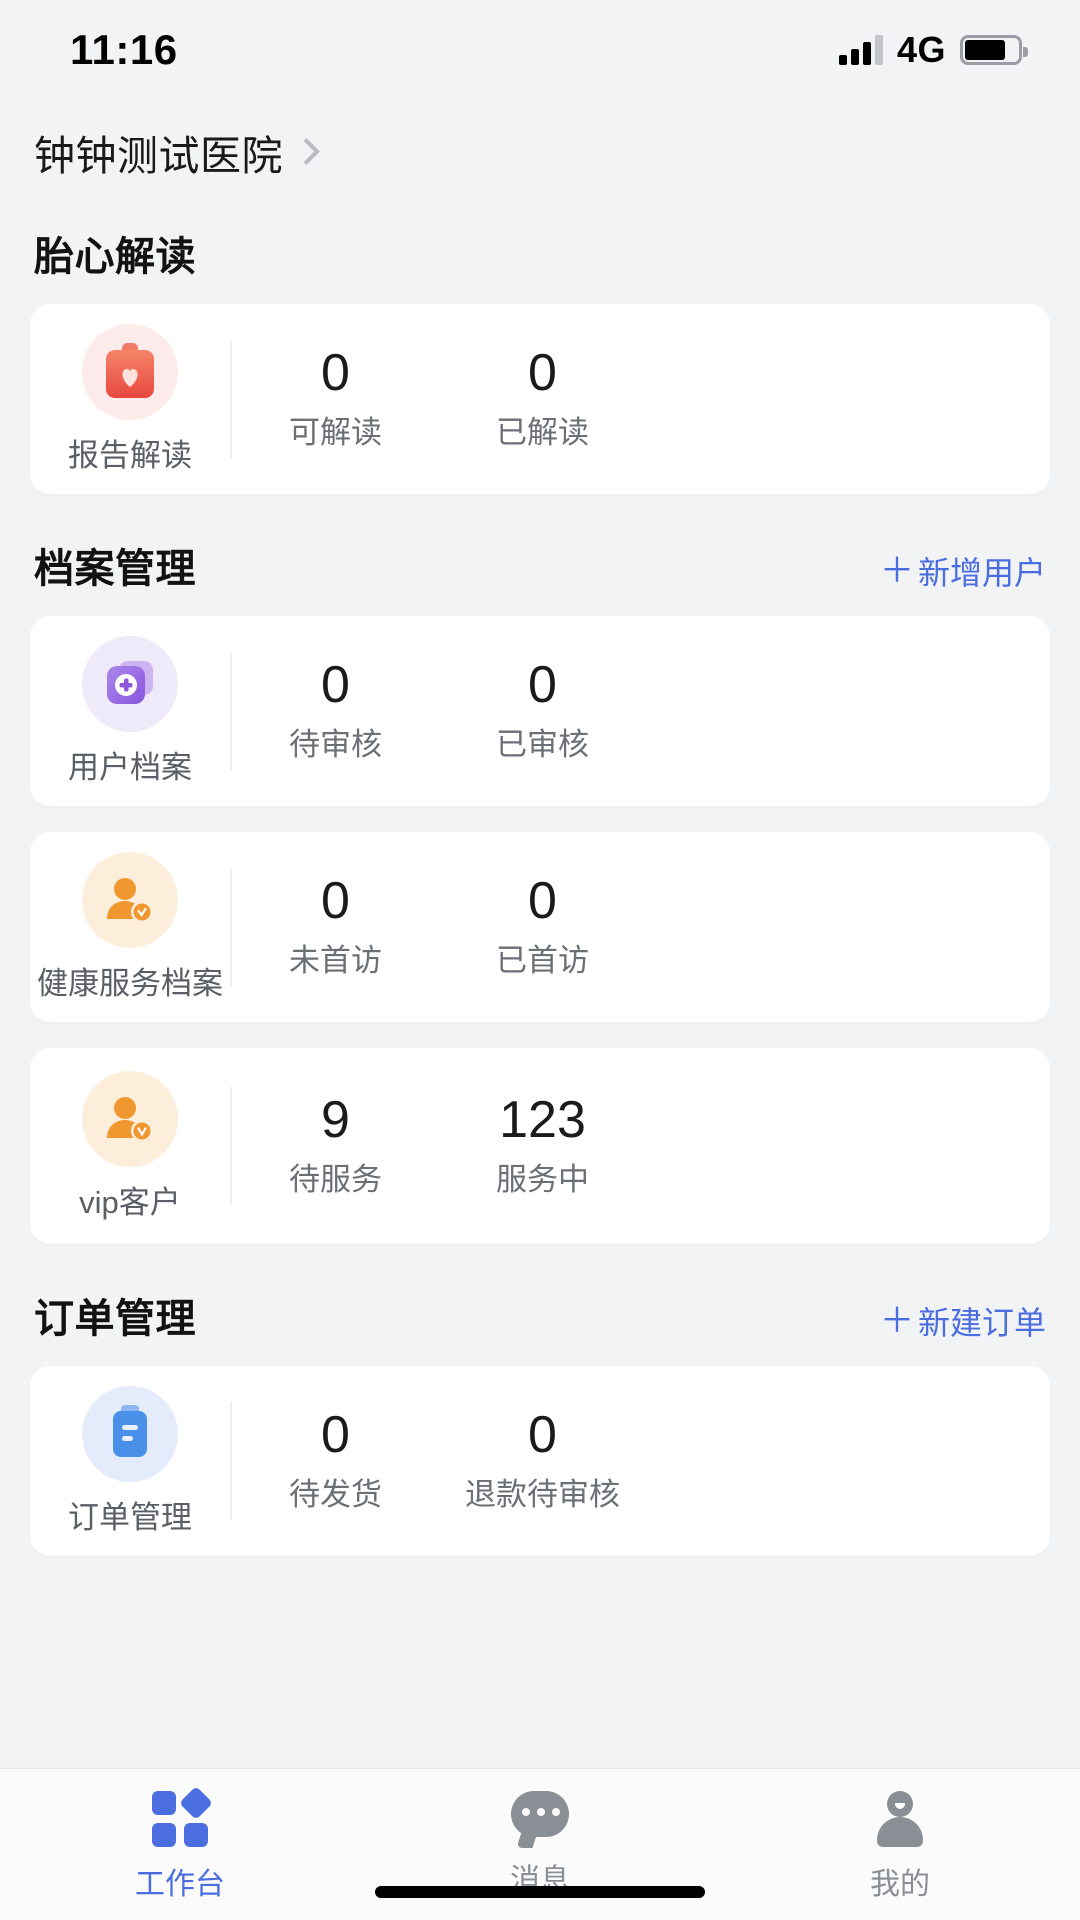 The width and height of the screenshot is (1080, 1920). Describe the element at coordinates (130, 1517) in the screenshot. I see `card-icon-label: 订单管理` at that location.